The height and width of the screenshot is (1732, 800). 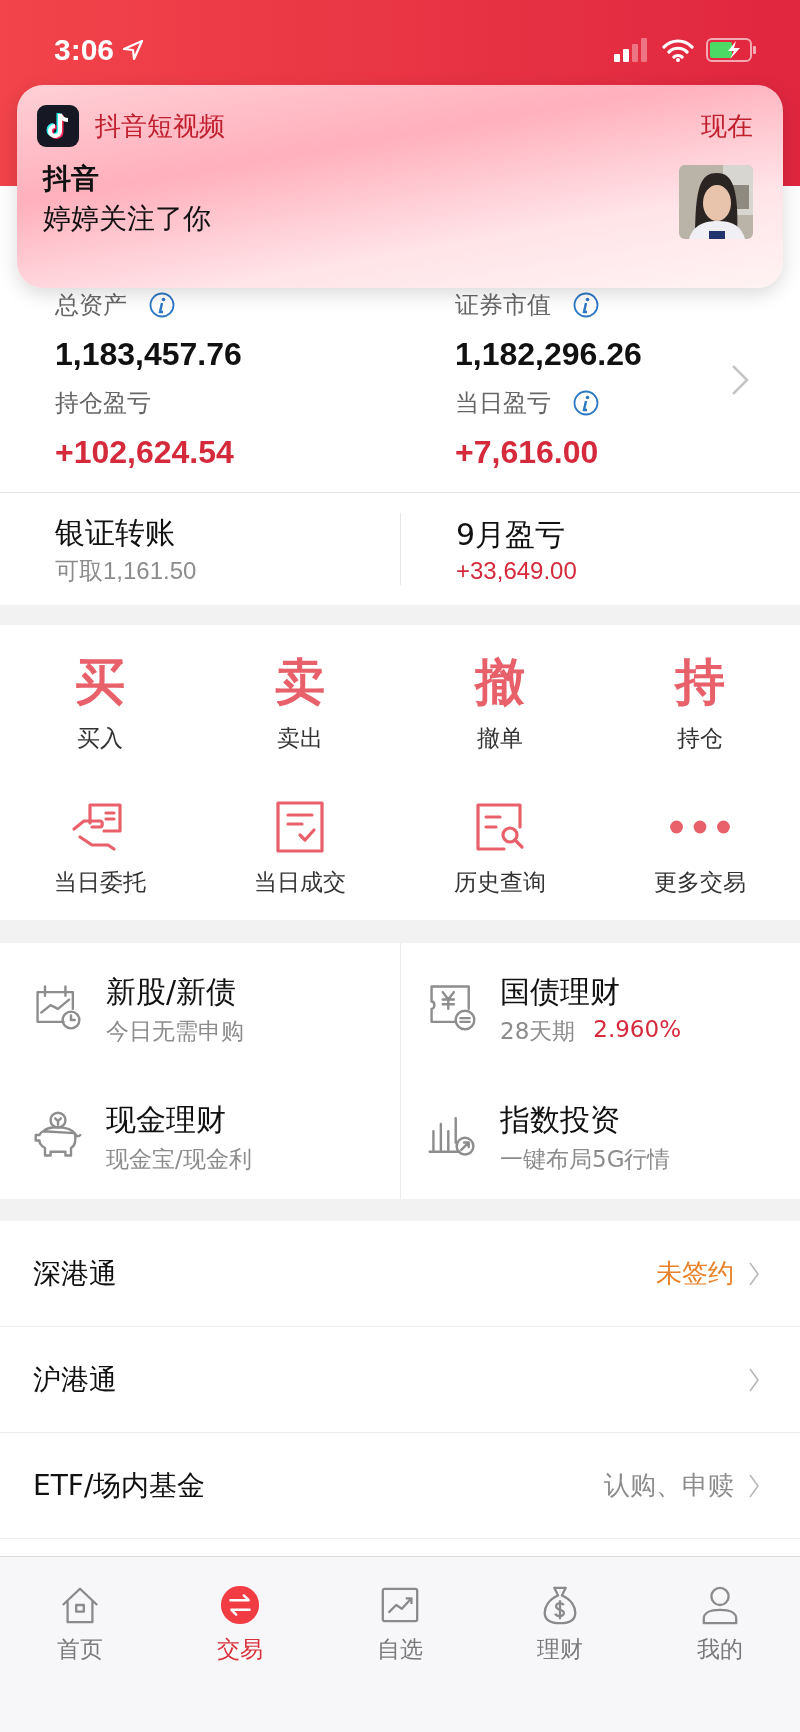 What do you see at coordinates (700, 702) in the screenshot?
I see `trade-action-button: 持 持仓` at bounding box center [700, 702].